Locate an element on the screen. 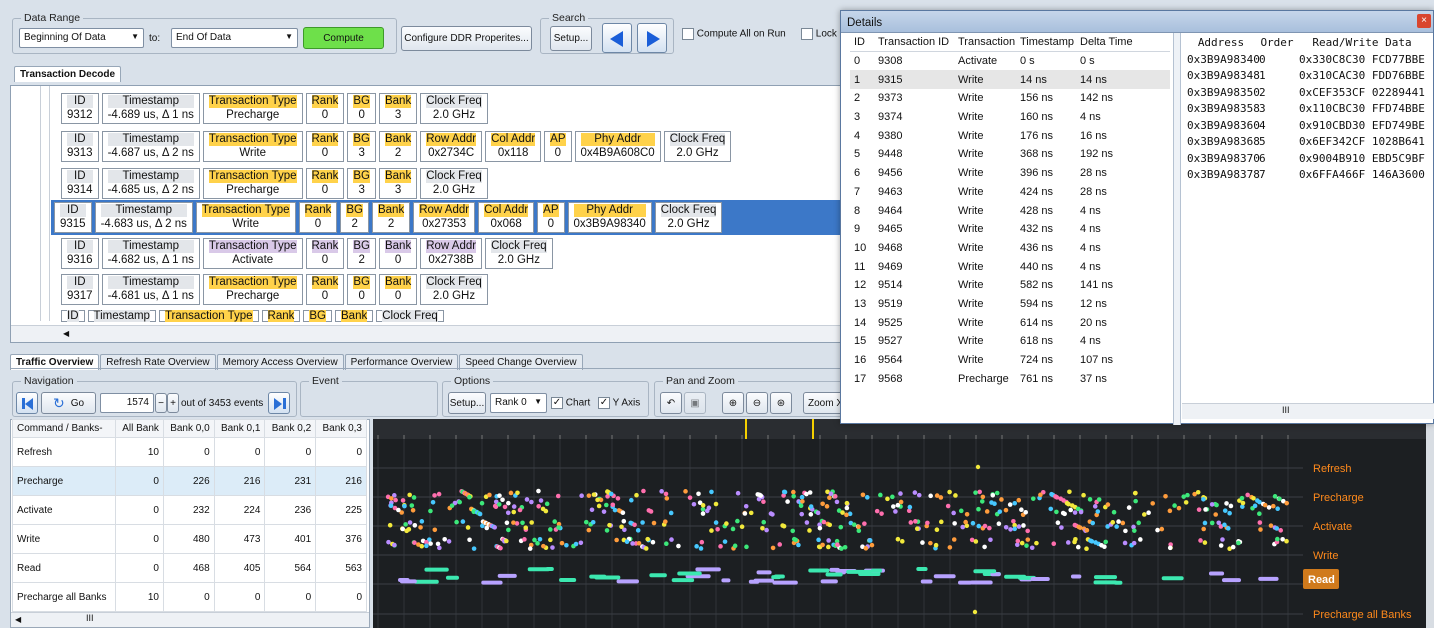  table-row: Write 0 480 473 401 376 is located at coordinates (189, 539).